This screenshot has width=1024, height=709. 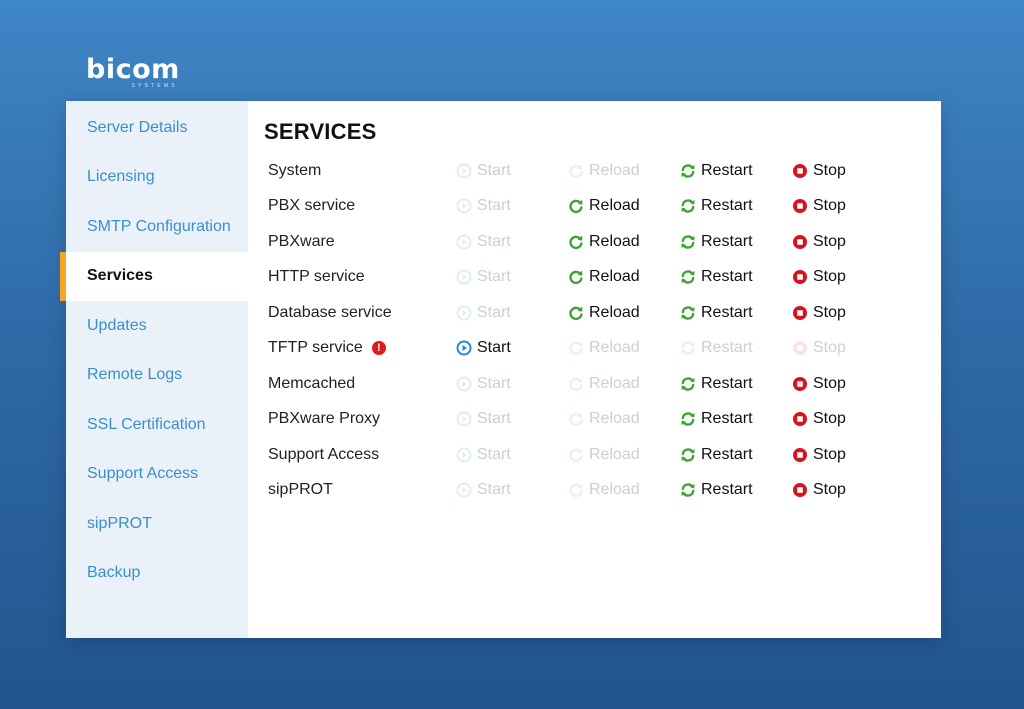 What do you see at coordinates (330, 312) in the screenshot?
I see `service-name-label: Database service` at bounding box center [330, 312].